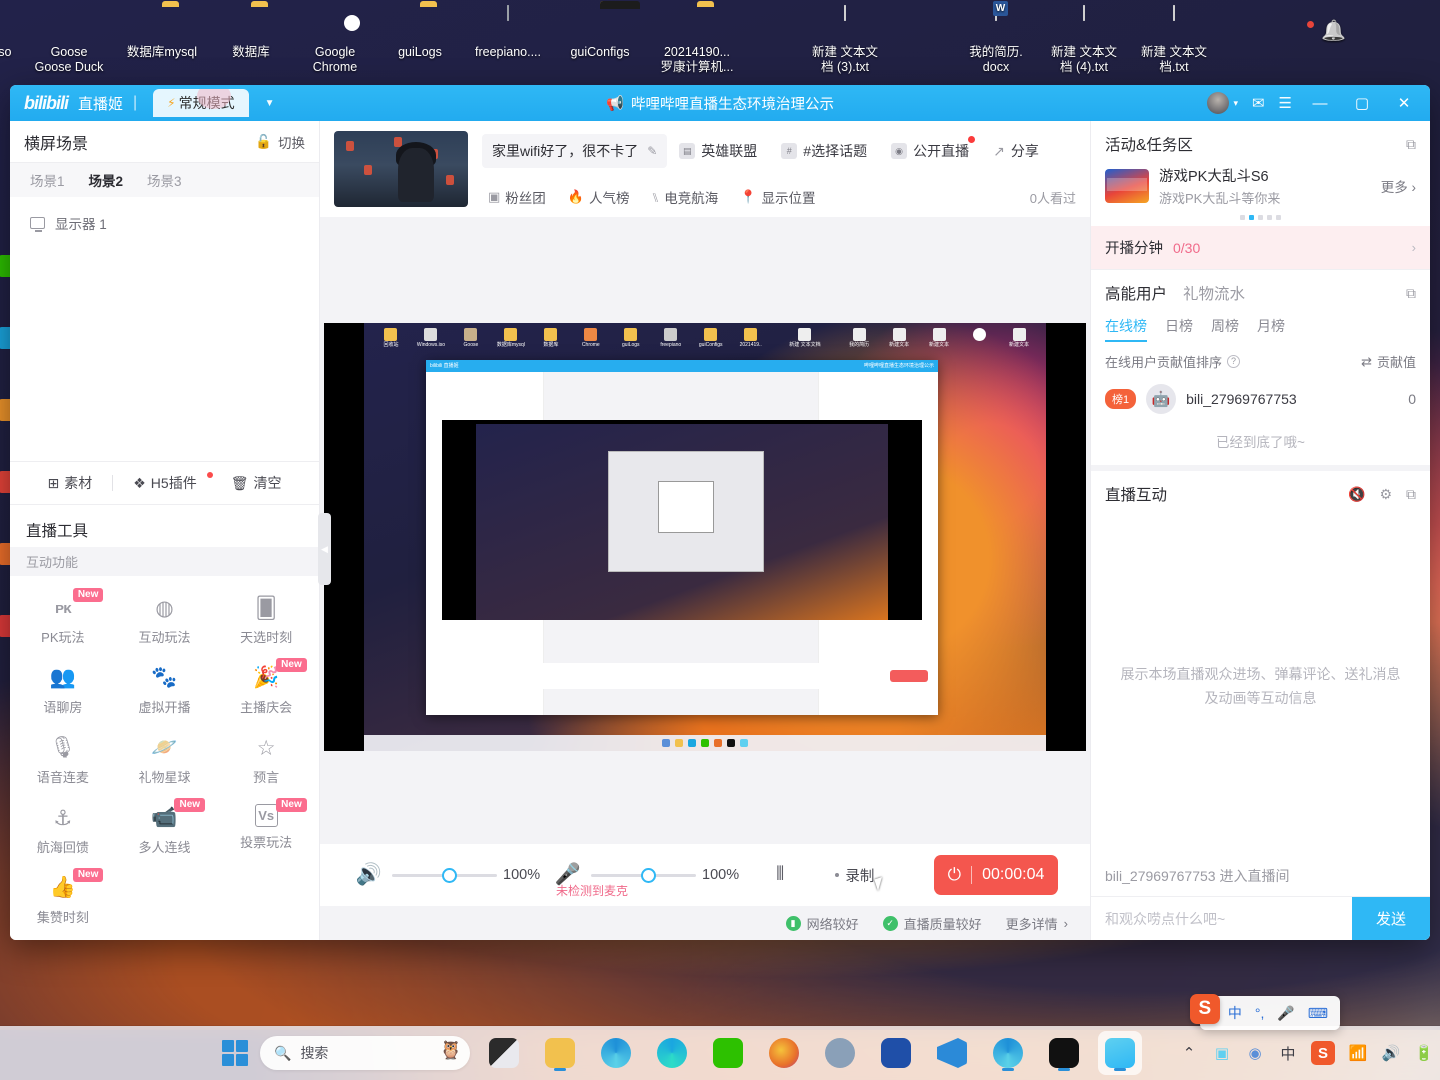  I want to click on fan-club-chip: ▣ 粉丝团, so click(517, 197).